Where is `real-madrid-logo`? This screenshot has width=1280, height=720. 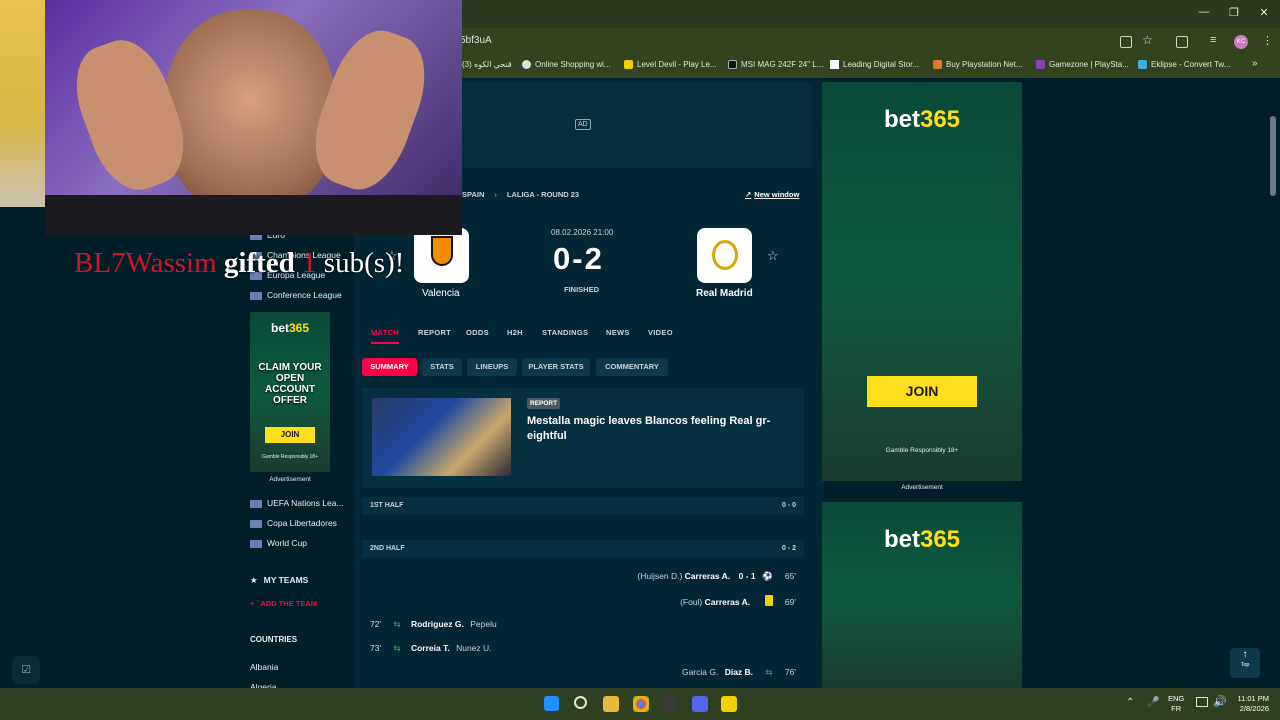
real-madrid-logo is located at coordinates (724, 255).